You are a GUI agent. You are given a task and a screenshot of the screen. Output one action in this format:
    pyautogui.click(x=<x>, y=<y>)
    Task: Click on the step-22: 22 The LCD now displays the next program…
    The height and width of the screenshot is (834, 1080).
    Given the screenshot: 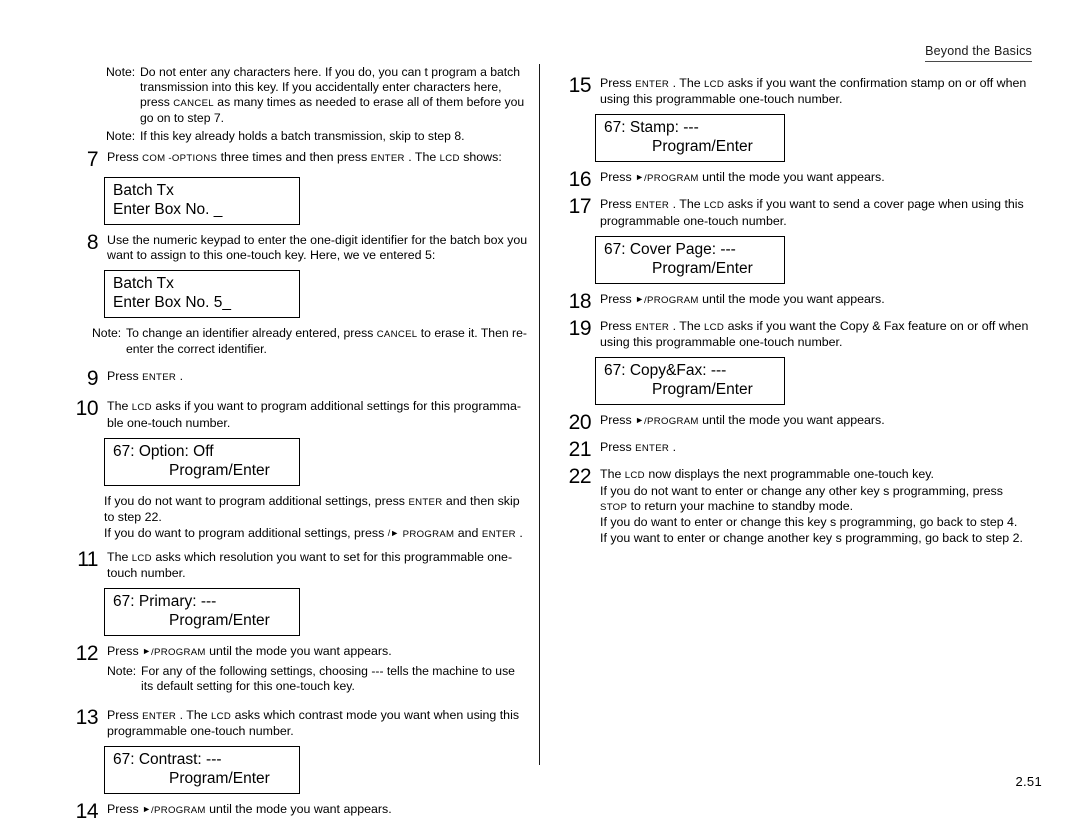 What is the action you would take?
    pyautogui.click(x=793, y=506)
    